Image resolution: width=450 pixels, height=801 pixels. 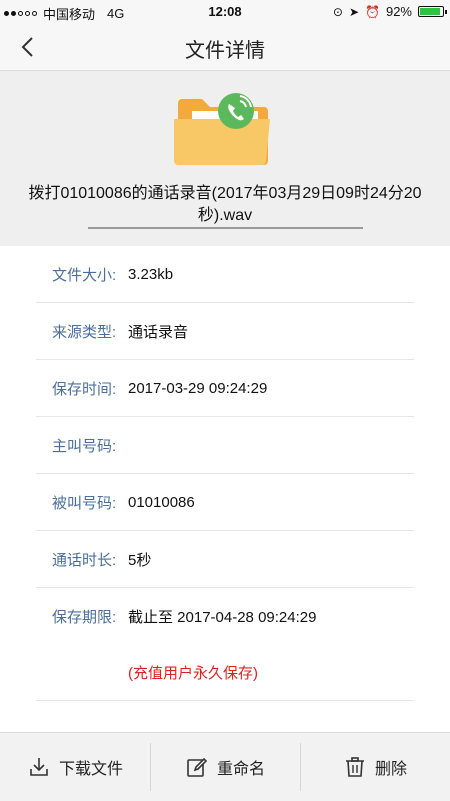 What do you see at coordinates (225, 12) in the screenshot?
I see `status-bar: 中国移动 4G 12:08 ⊙ ➤ ⏰ 92%` at bounding box center [225, 12].